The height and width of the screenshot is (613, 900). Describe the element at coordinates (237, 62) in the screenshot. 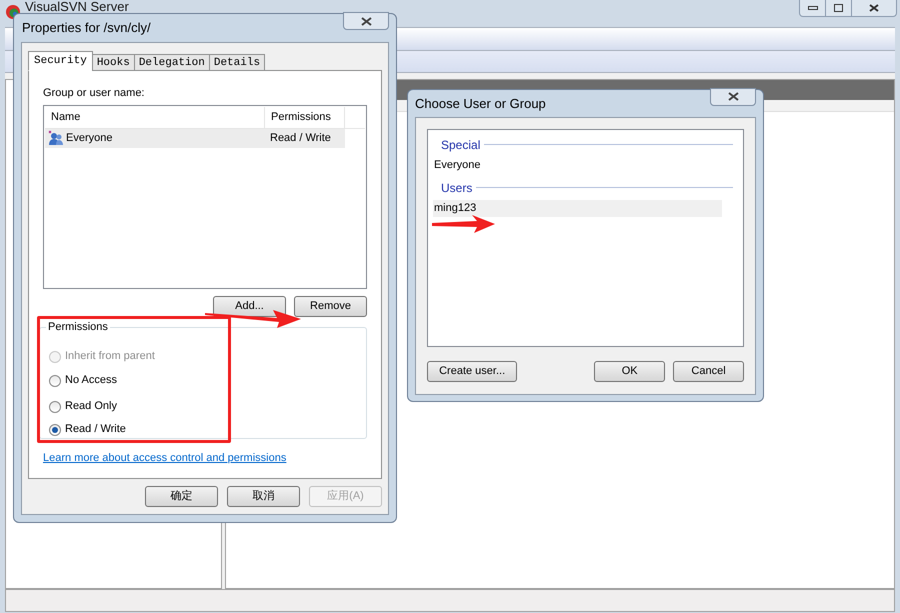

I see `tab: Details` at that location.